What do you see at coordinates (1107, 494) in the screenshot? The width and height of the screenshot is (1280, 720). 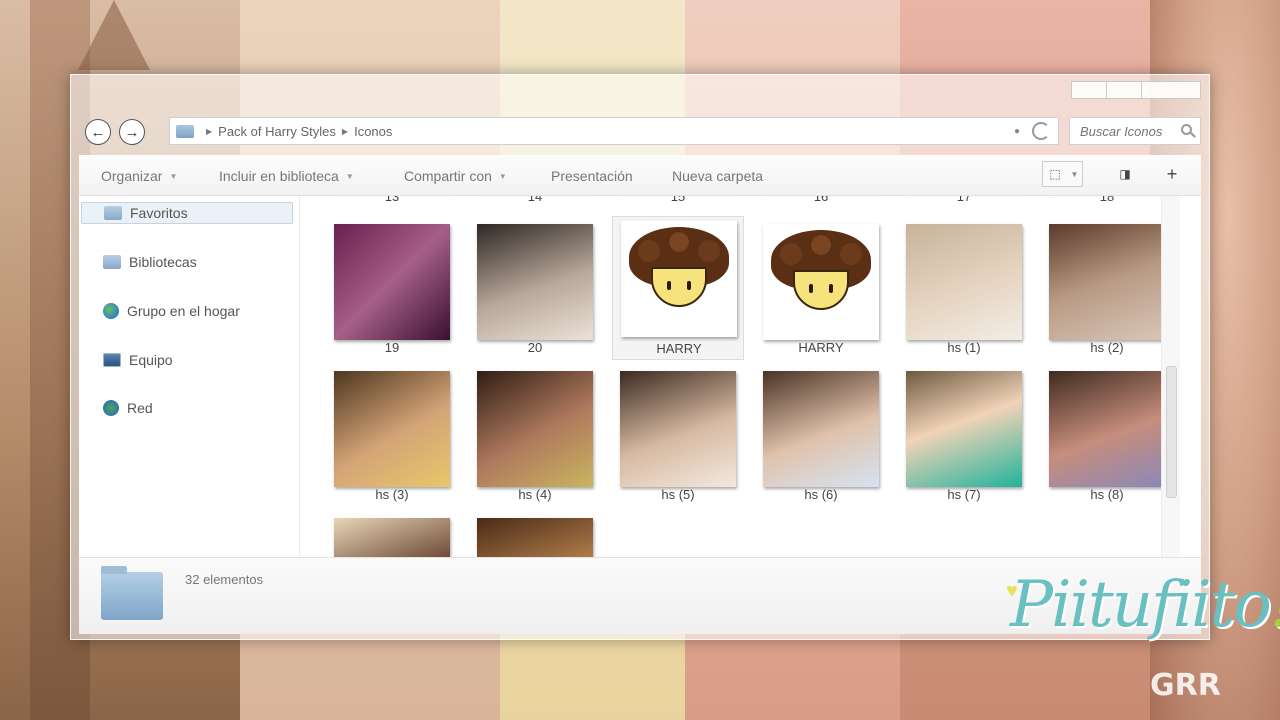 I see `file-name: hs (8)` at bounding box center [1107, 494].